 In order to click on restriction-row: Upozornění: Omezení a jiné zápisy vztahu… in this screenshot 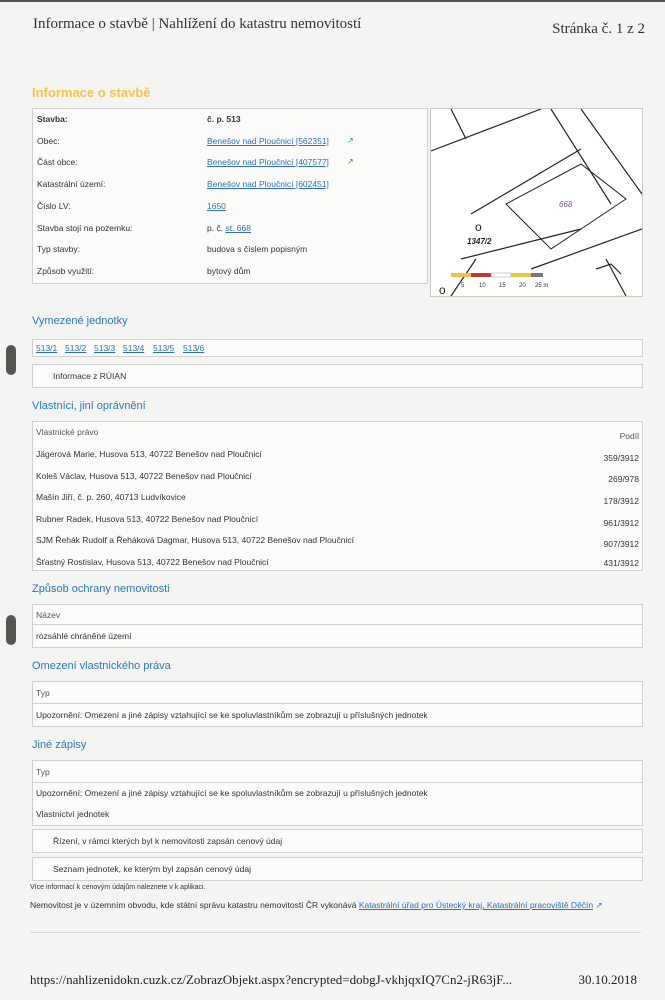, I will do `click(337, 715)`.